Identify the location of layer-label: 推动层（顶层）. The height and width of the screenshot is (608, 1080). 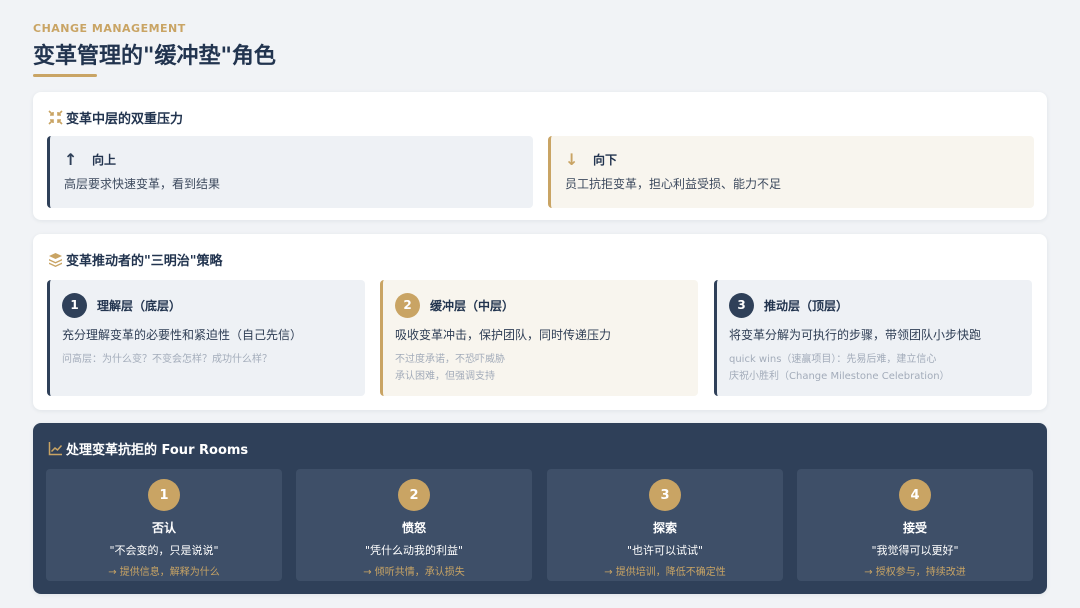
(806, 305).